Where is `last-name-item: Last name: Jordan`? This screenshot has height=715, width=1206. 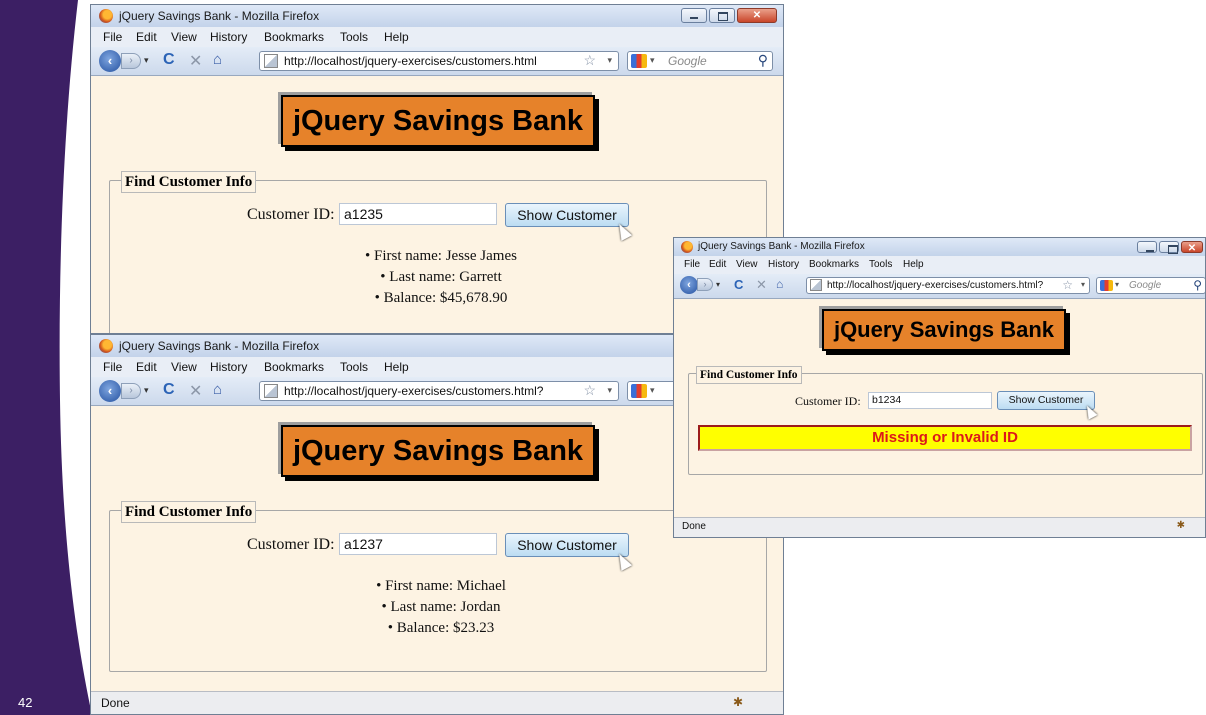 last-name-item: Last name: Jordan is located at coordinates (441, 607).